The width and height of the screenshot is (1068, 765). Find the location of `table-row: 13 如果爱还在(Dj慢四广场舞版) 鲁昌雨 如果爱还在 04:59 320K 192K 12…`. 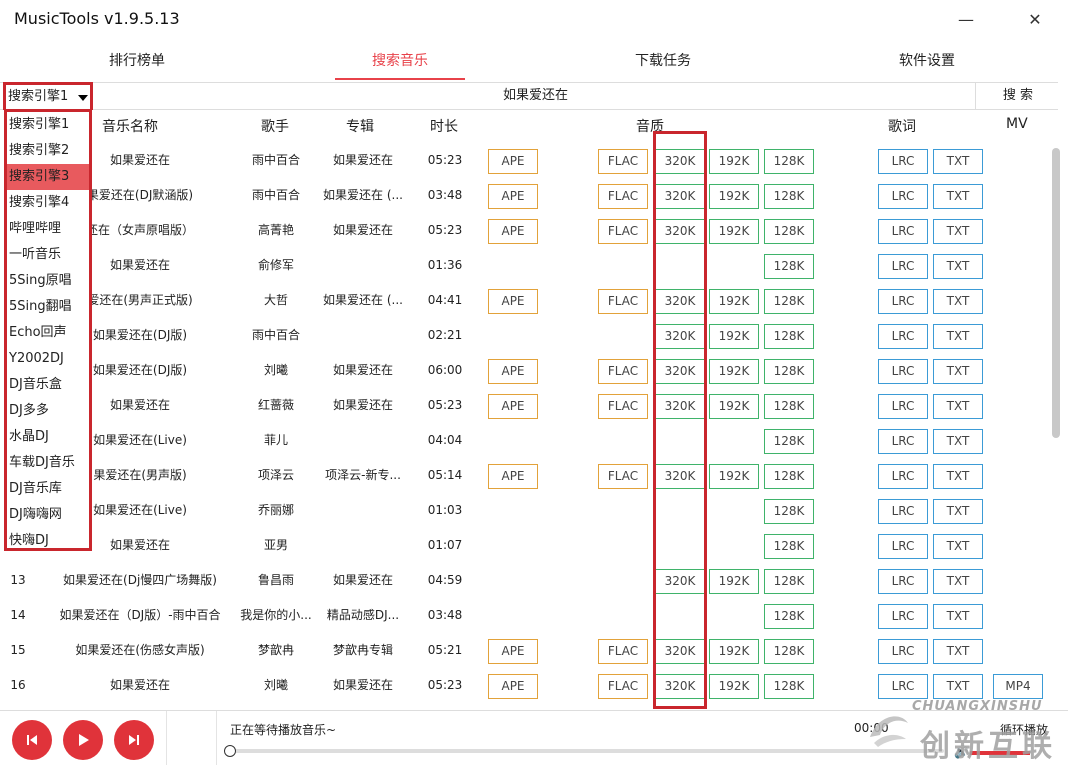

table-row: 13 如果爱还在(Dj慢四广场舞版) 鲁昌雨 如果爱还在 04:59 320K 192K 12… is located at coordinates (525, 580).